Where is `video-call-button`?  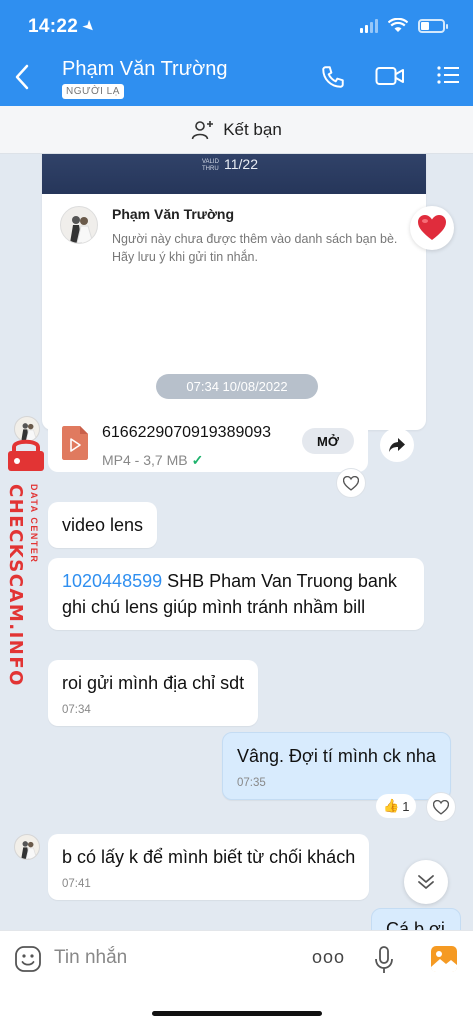
video-call-button is located at coordinates (390, 78).